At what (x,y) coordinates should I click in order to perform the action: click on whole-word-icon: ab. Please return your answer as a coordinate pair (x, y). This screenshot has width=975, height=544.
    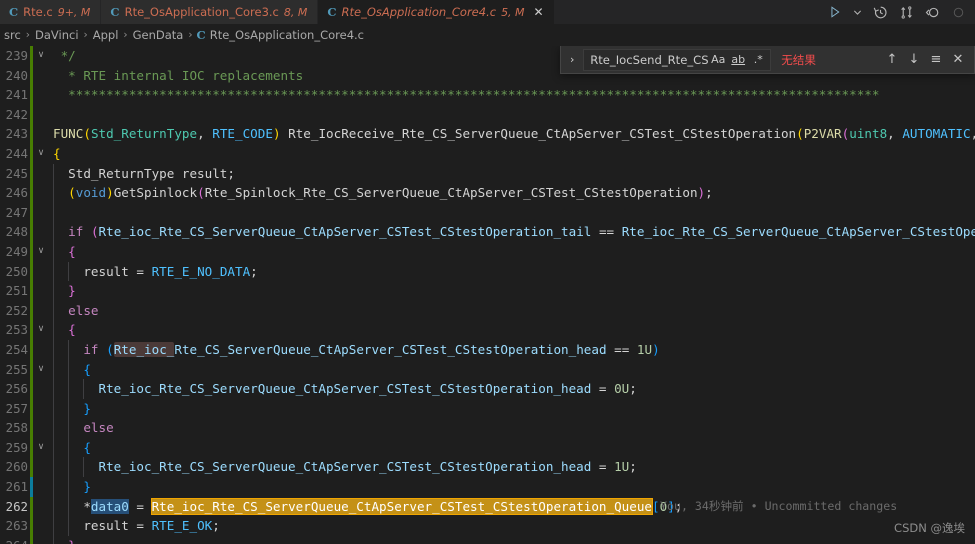
    Looking at the image, I should click on (738, 60).